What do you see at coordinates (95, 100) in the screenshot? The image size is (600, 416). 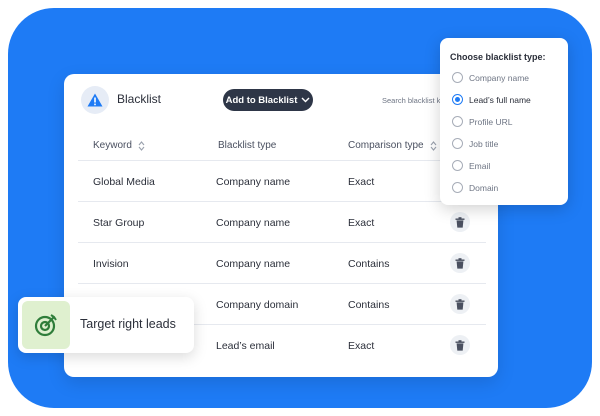 I see `warning-icon` at bounding box center [95, 100].